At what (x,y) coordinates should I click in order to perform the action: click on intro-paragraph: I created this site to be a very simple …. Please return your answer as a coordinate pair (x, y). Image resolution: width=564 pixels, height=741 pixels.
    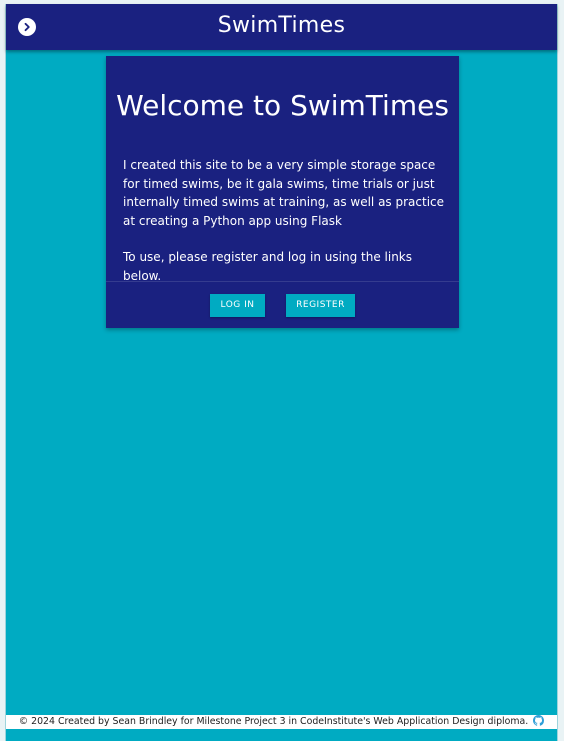
    Looking at the image, I should click on (284, 193).